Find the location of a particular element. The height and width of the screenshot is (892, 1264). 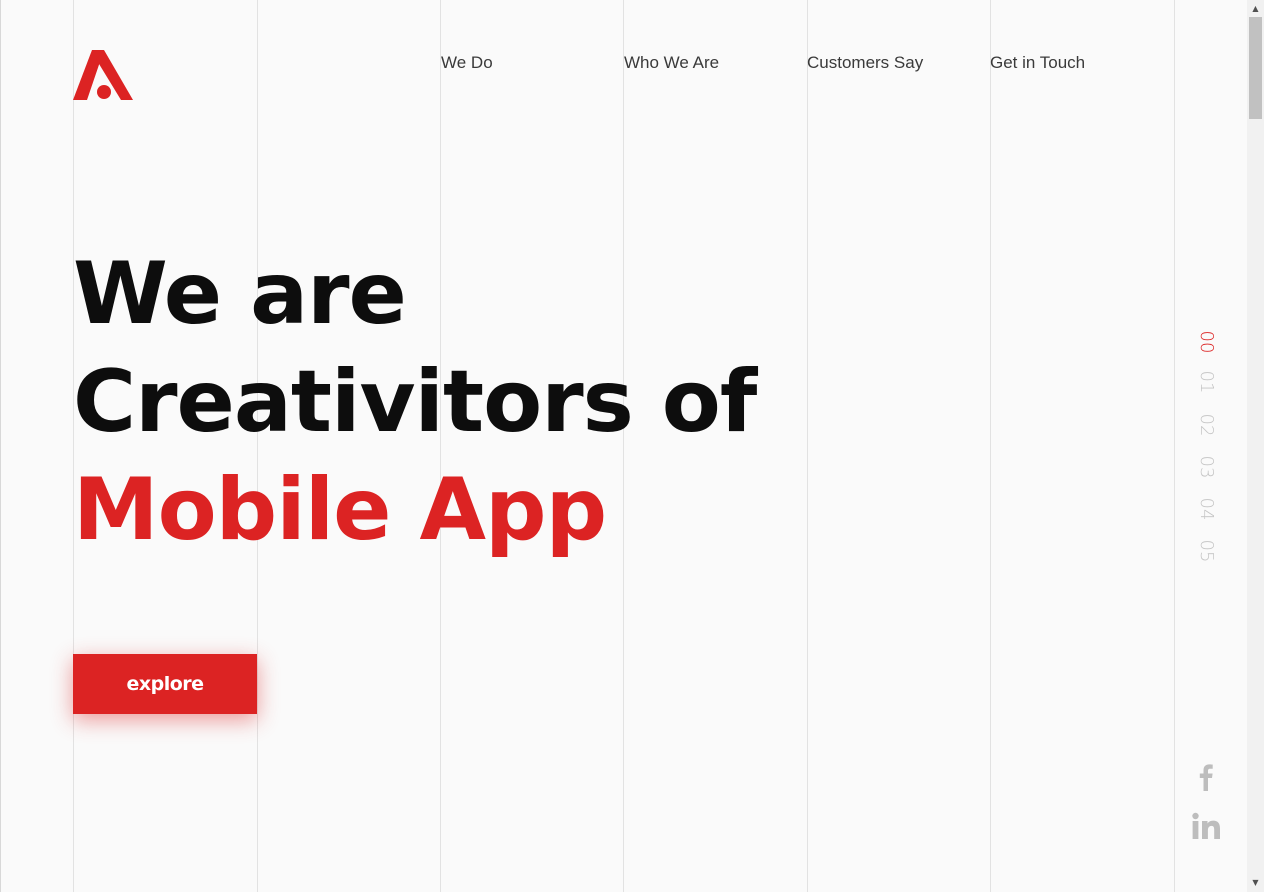

hero-line-1: We are is located at coordinates (240, 294).